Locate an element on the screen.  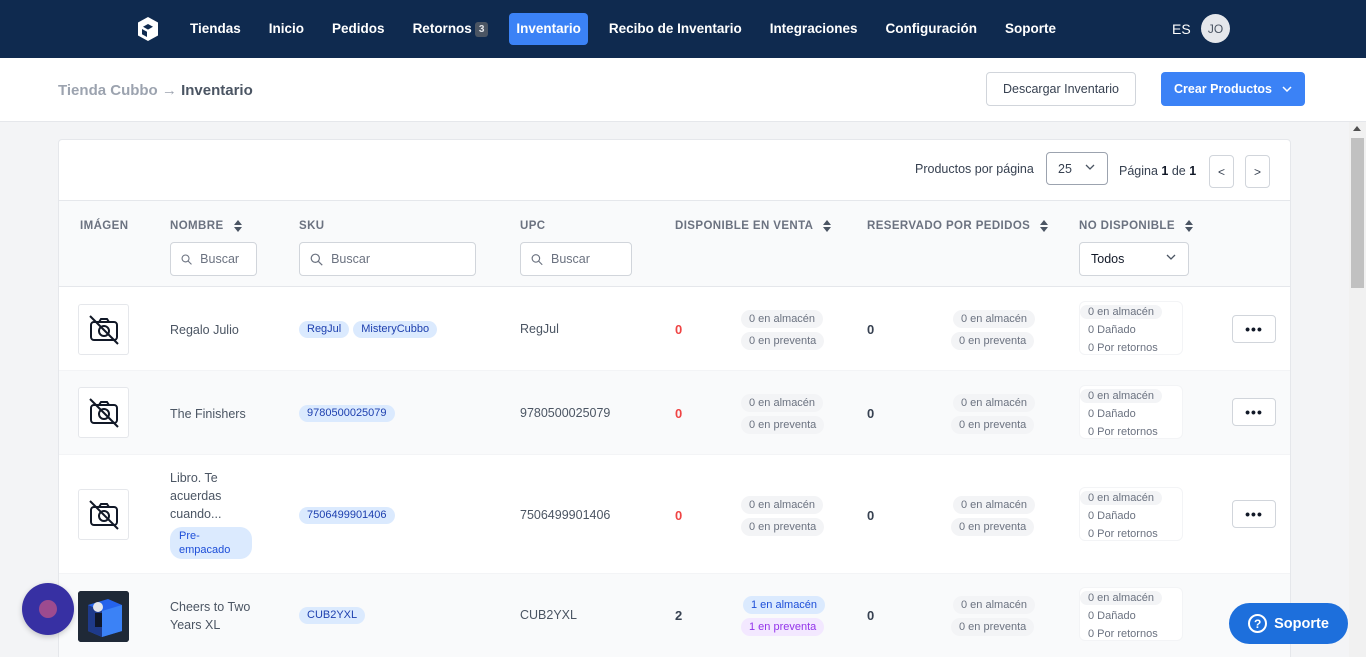
nav-item-label: Configuración is located at coordinates (931, 28).